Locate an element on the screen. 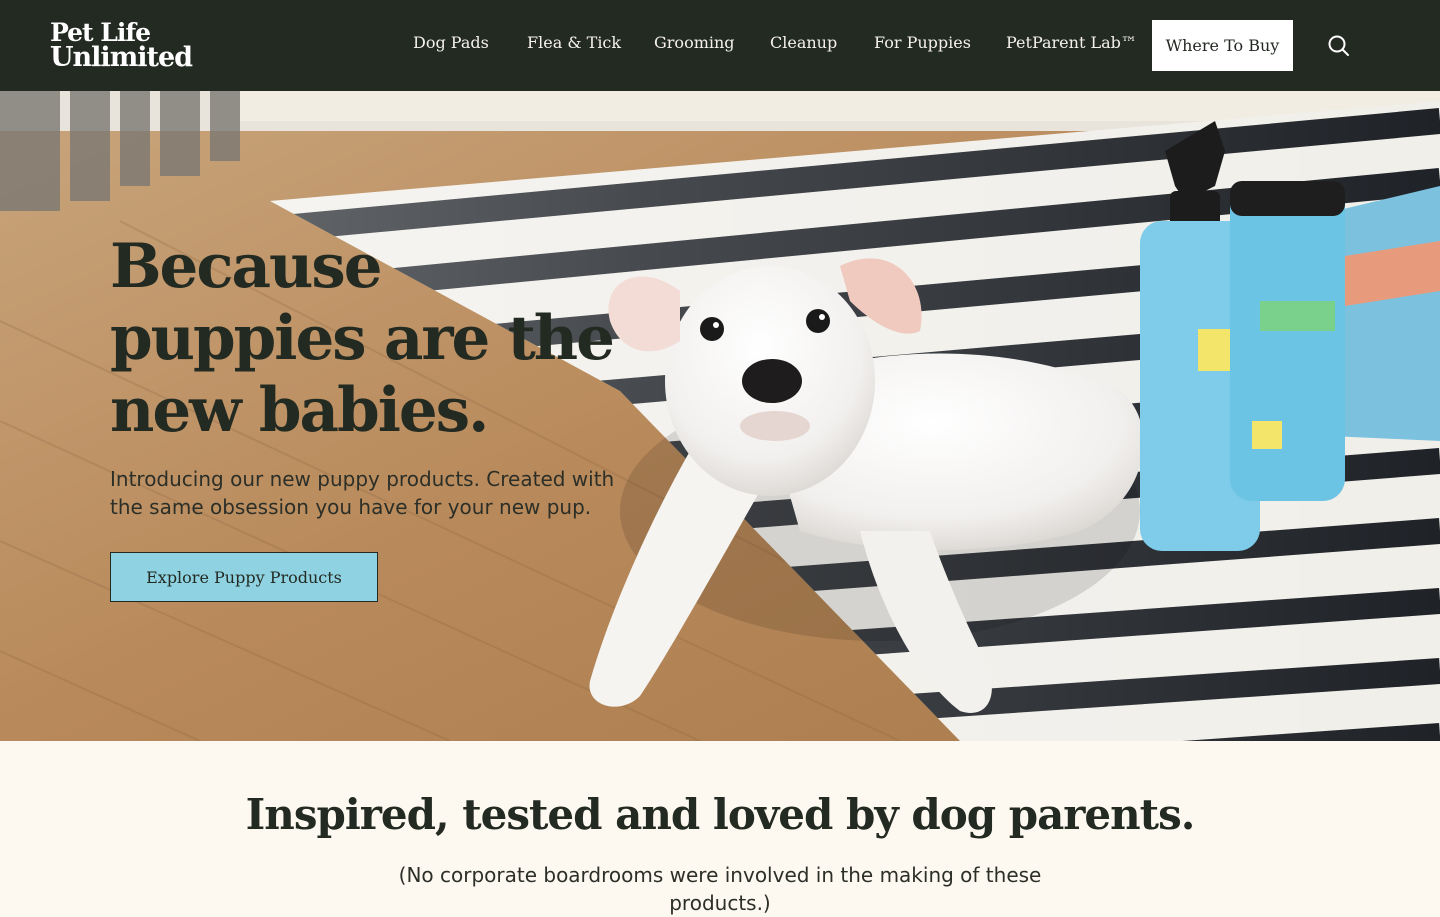 This screenshot has width=1440, height=917. brand-logo: Pet Life Unlimited is located at coordinates (121, 46).